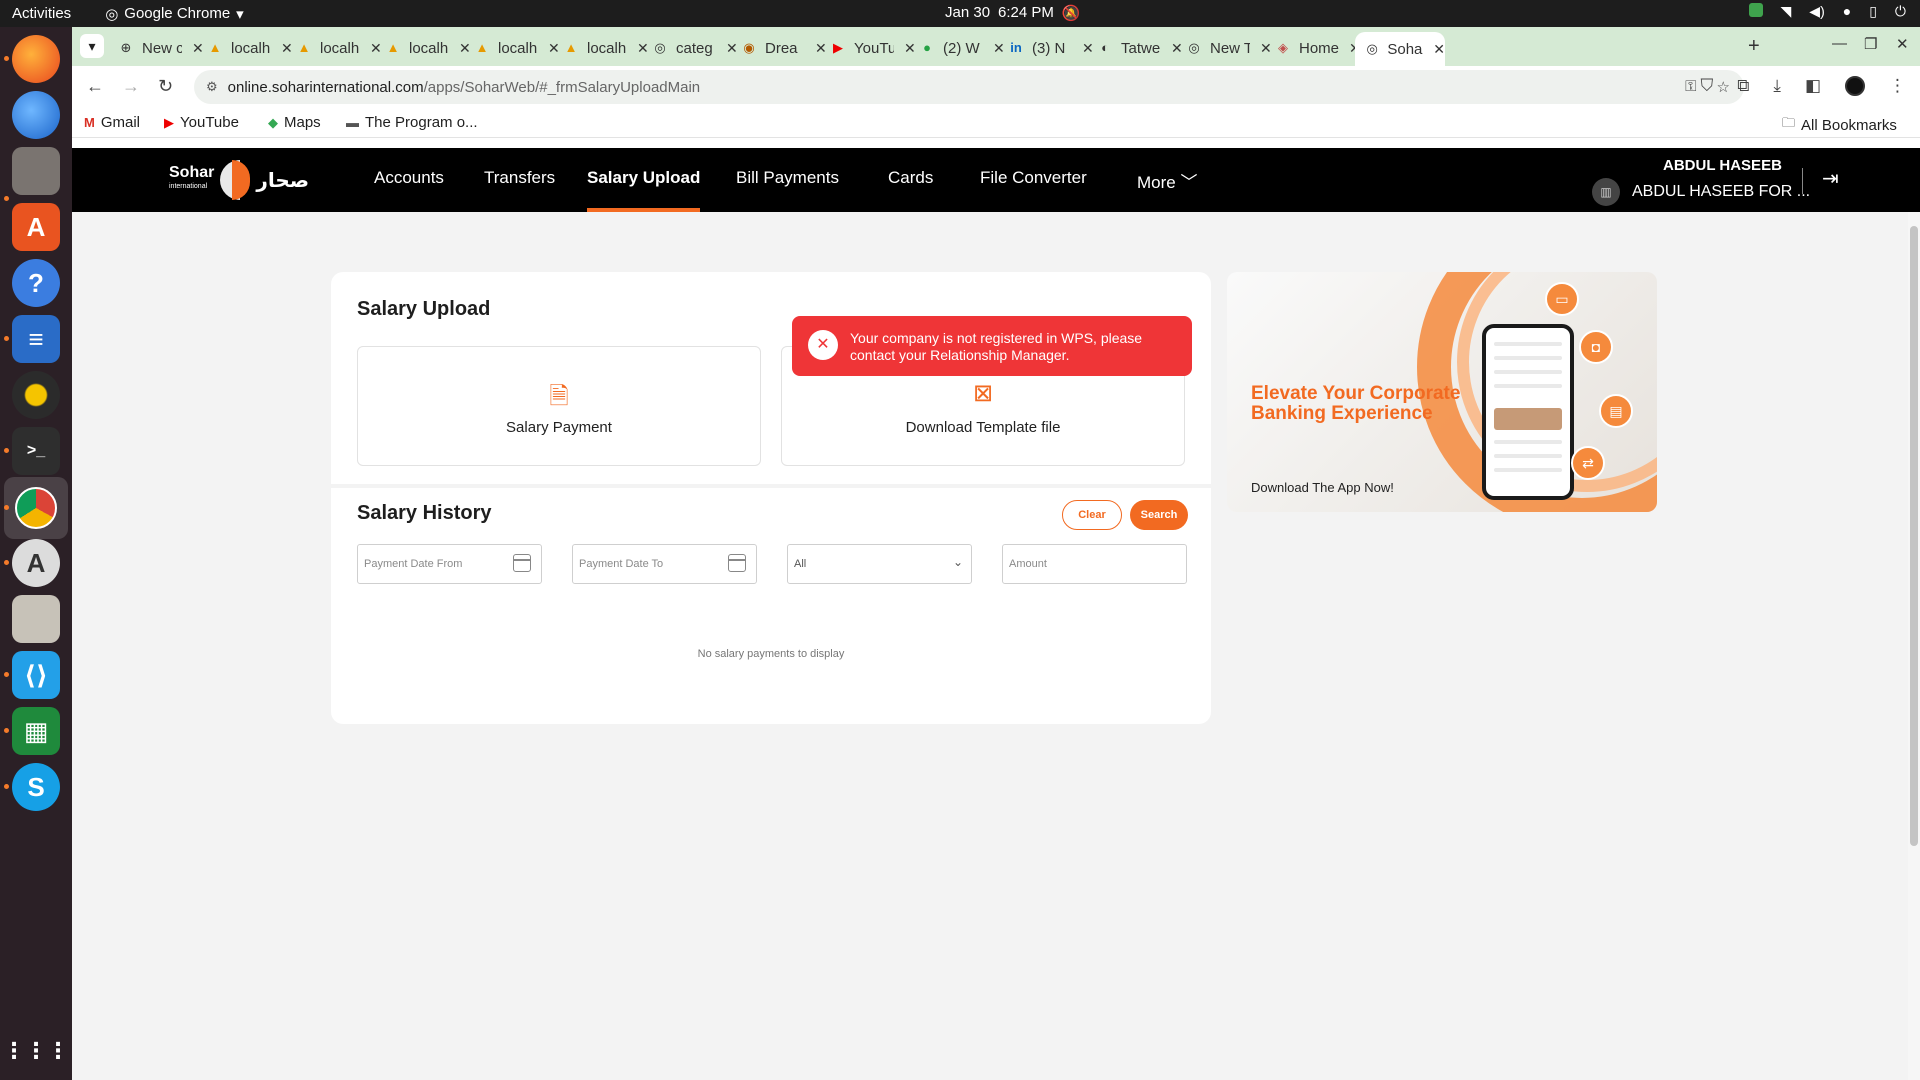 This screenshot has width=1920, height=1080. What do you see at coordinates (294, 122) in the screenshot?
I see `bookmark-maps: ◆ Maps` at bounding box center [294, 122].